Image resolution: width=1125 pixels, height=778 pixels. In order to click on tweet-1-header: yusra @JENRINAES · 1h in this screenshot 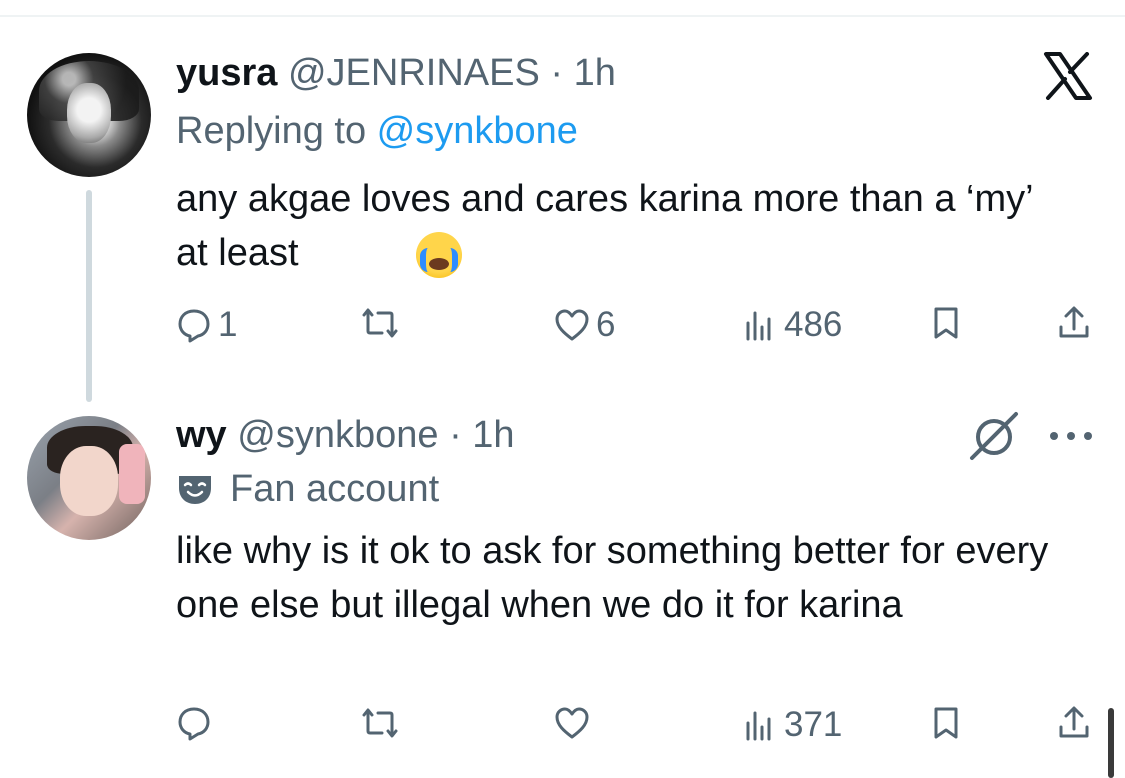, I will do `click(396, 73)`.